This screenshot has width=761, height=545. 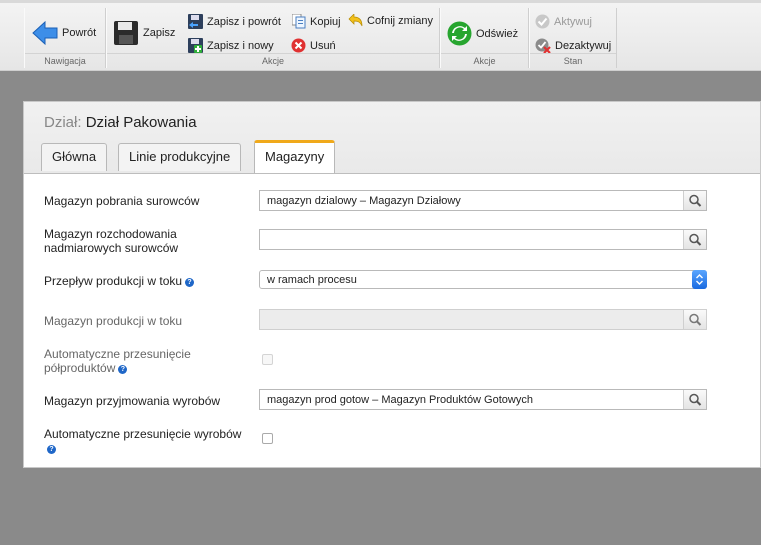 What do you see at coordinates (126, 33) in the screenshot?
I see `floppy-disk-icon` at bounding box center [126, 33].